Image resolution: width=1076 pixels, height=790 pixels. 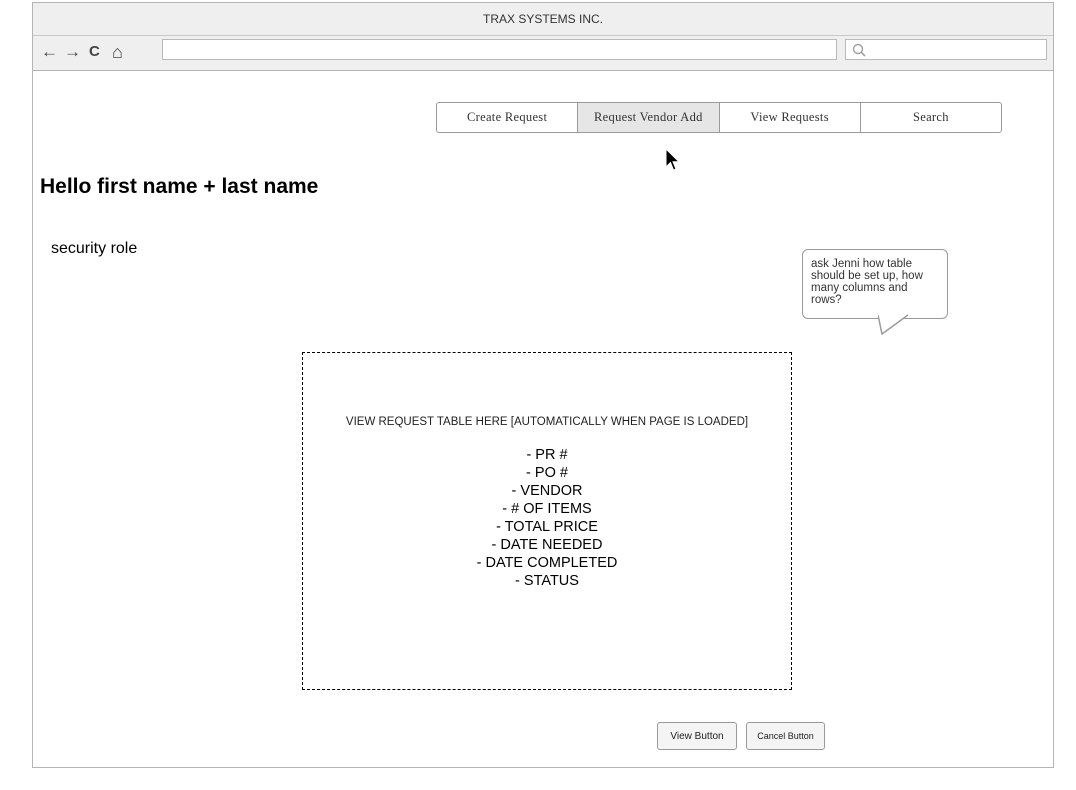 What do you see at coordinates (543, 19) in the screenshot?
I see `window-title: TRAX SYSTEMS INC.` at bounding box center [543, 19].